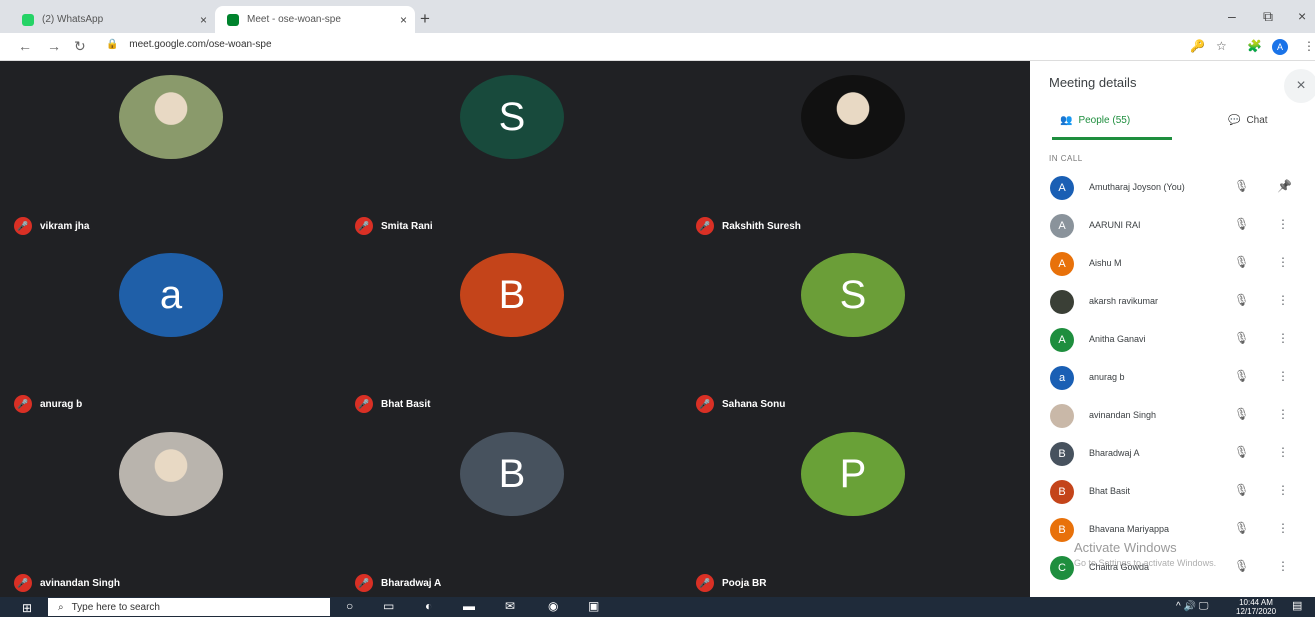  I want to click on participant-name: Bharadwaj A, so click(1114, 453).